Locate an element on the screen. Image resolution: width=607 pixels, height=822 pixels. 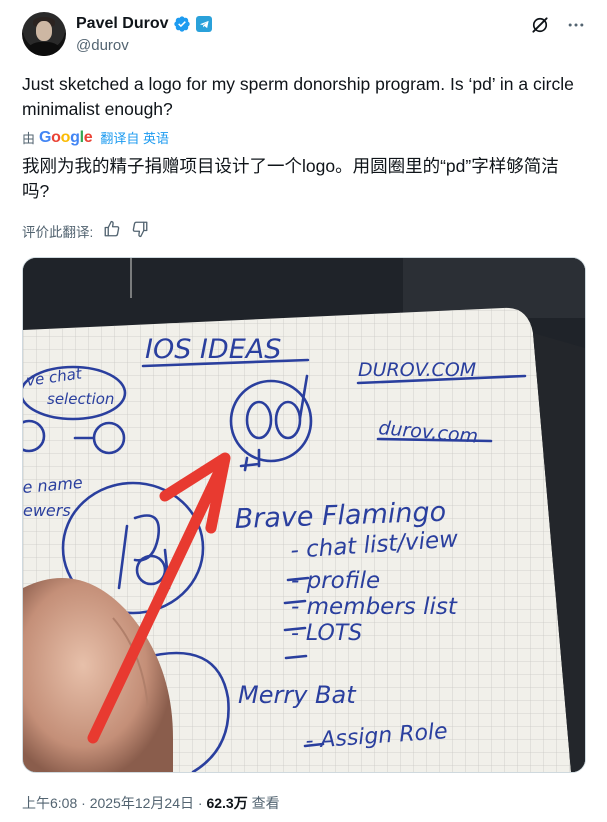
rate-translation-label: 评价此翻译: is located at coordinates (58, 232).